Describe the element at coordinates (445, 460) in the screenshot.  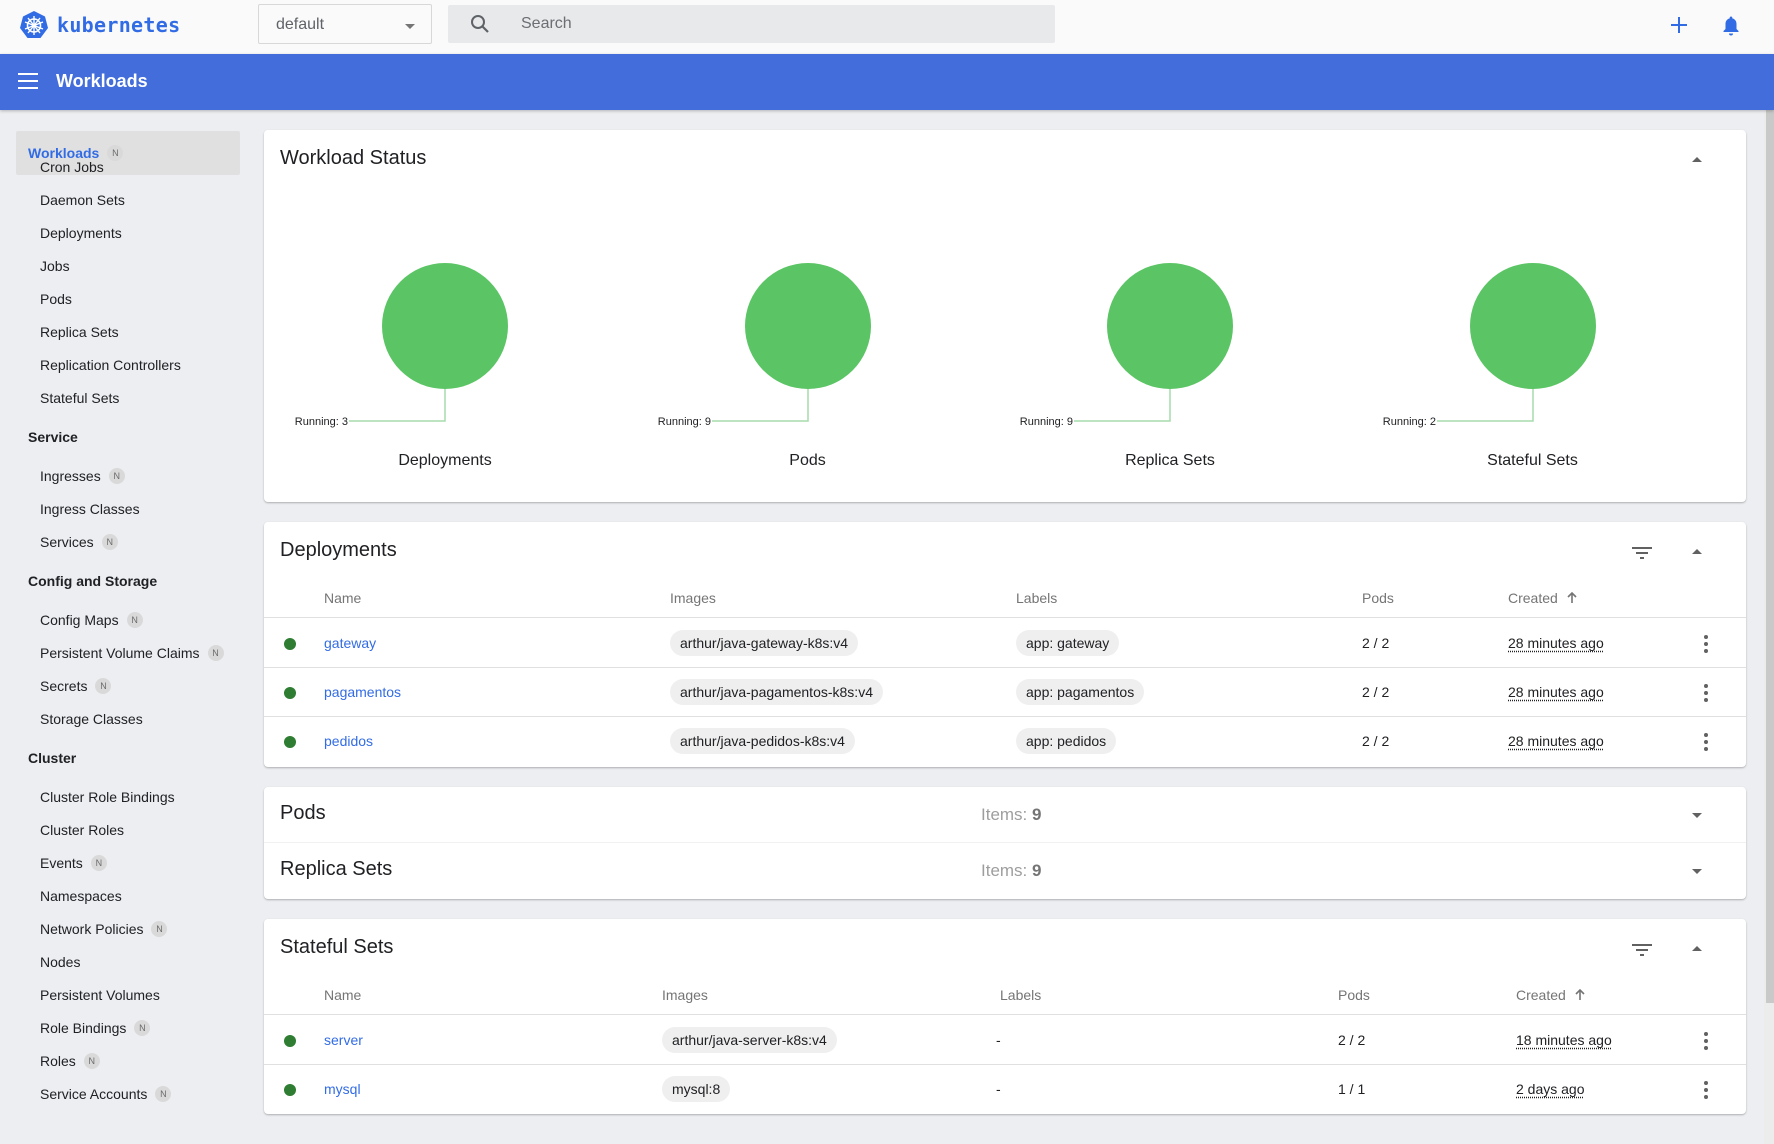
I see `chart-title: Deployments` at that location.